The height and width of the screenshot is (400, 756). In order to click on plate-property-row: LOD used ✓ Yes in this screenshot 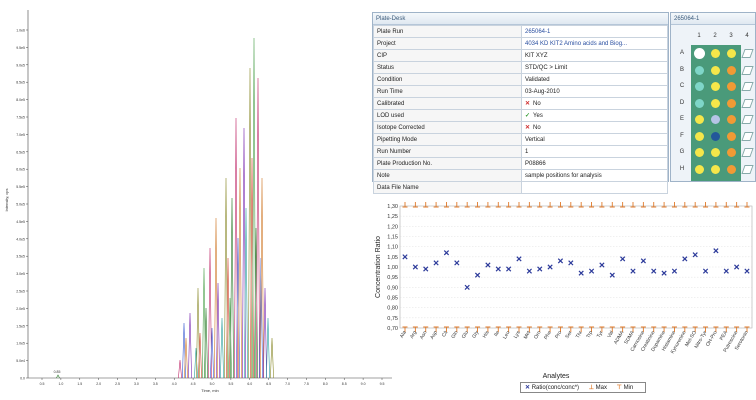, I will do `click(520, 115)`.